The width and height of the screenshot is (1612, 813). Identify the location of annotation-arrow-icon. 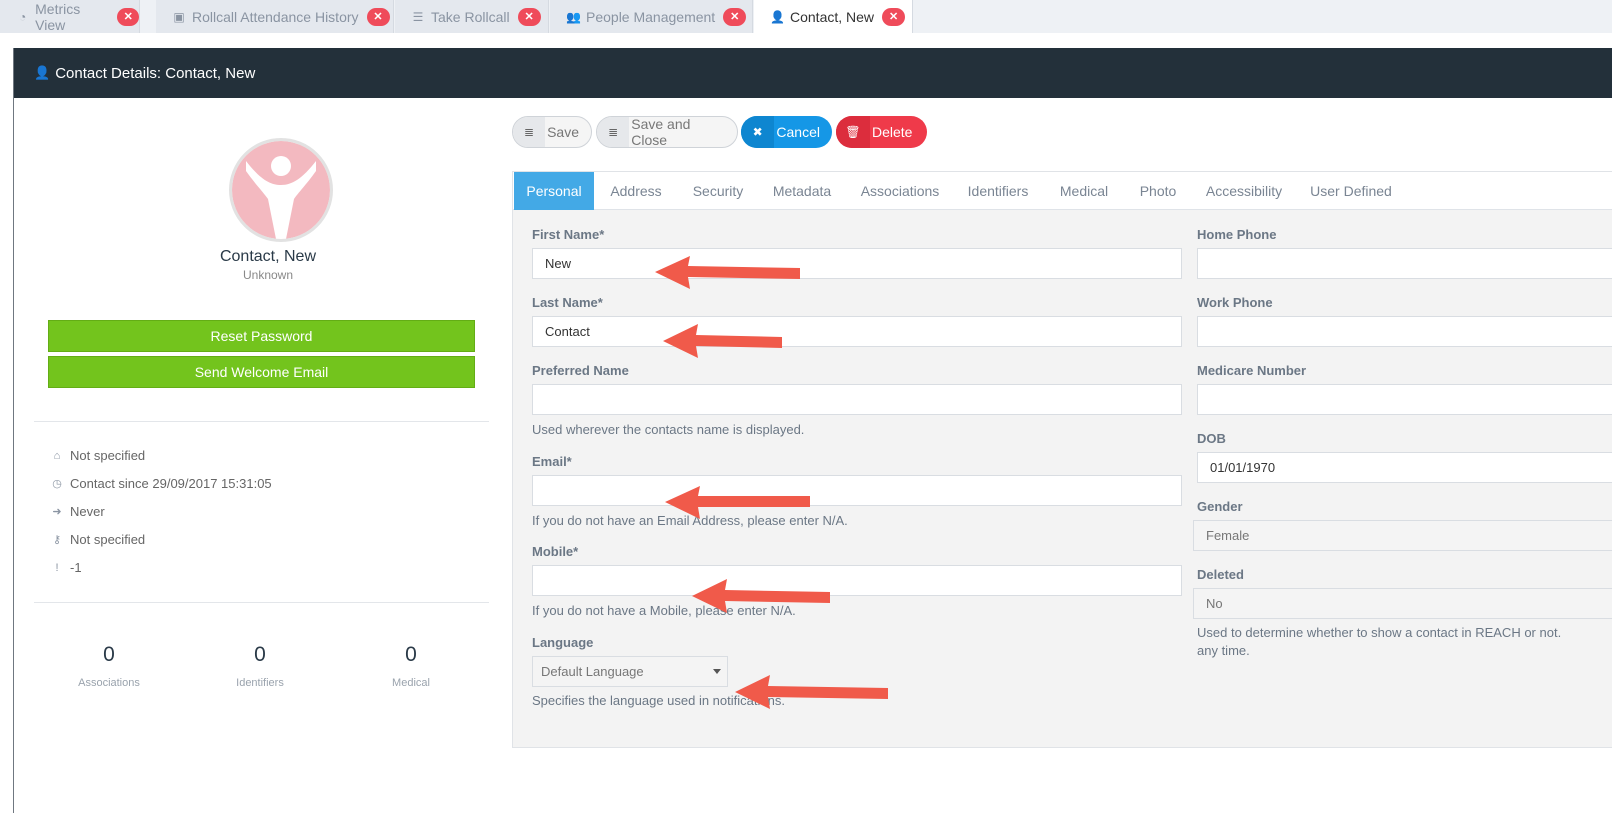
(771, 482).